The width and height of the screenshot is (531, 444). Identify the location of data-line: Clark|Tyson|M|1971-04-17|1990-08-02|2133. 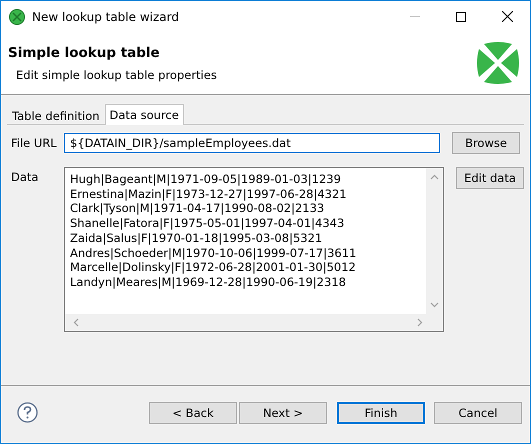
(198, 208).